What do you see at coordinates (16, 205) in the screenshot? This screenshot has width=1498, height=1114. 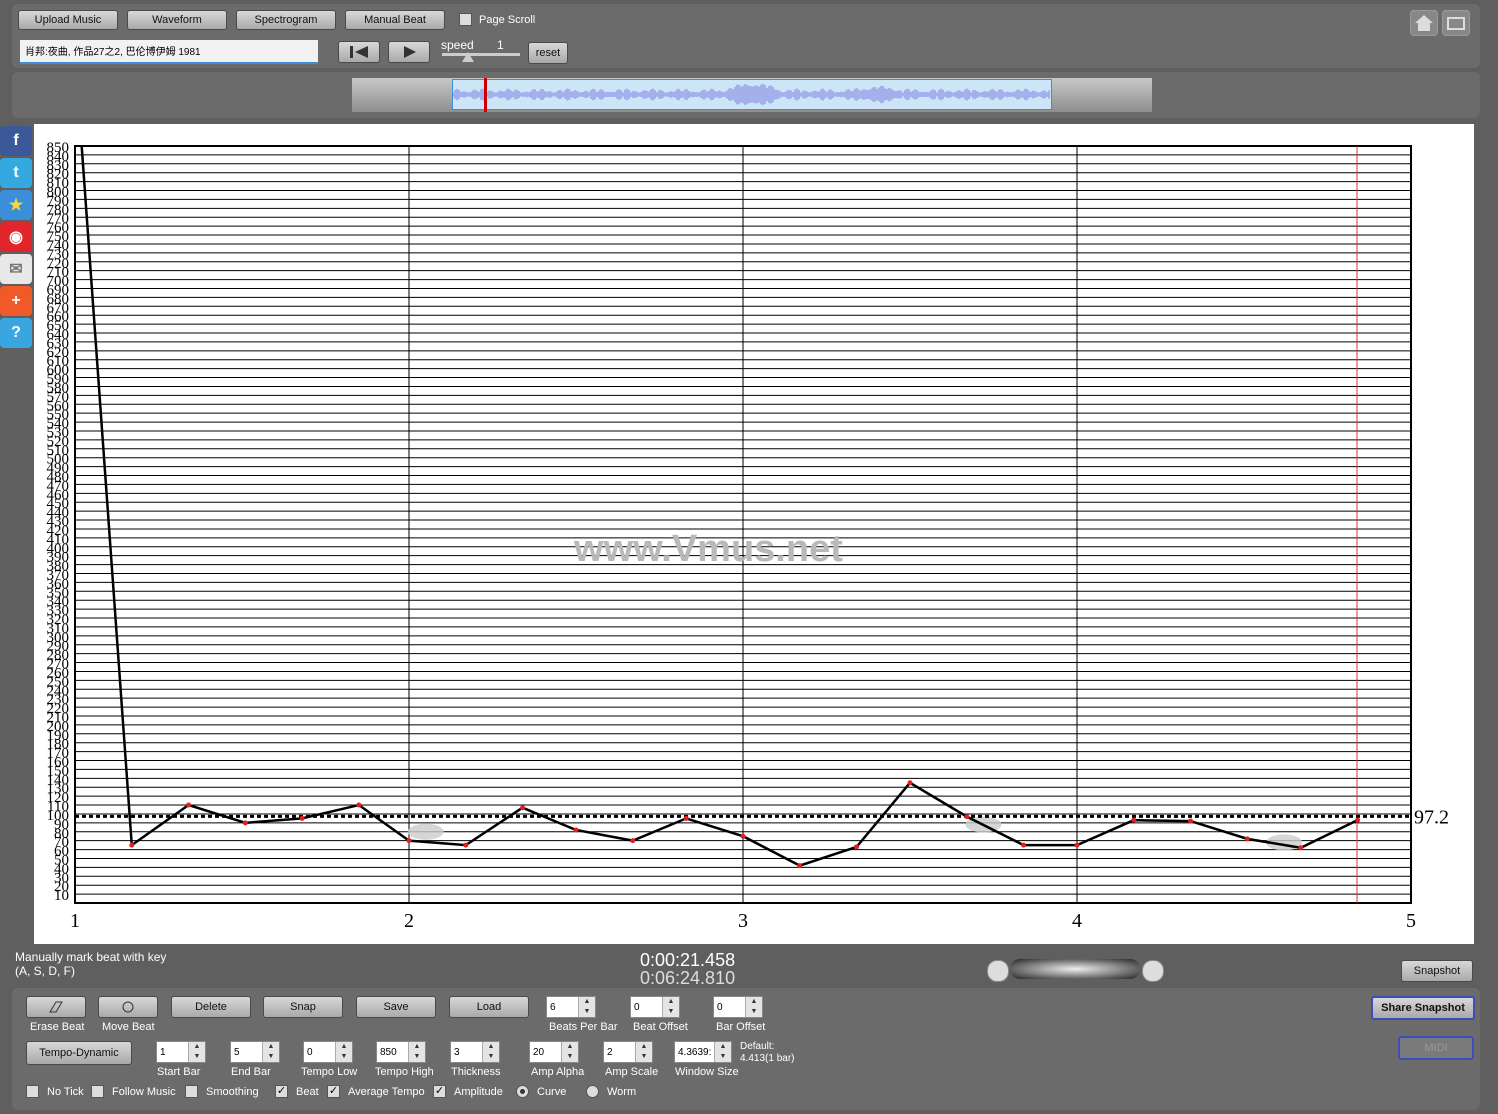 I see `star-icon: ★` at bounding box center [16, 205].